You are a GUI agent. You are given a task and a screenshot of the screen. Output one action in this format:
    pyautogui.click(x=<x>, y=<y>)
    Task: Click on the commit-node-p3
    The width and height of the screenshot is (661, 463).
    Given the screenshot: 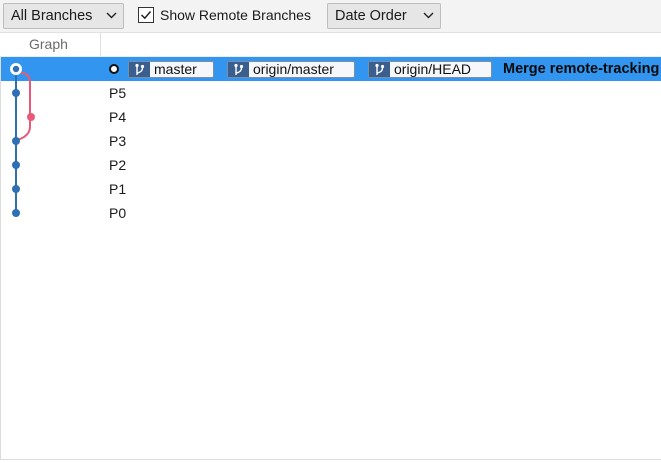 What is the action you would take?
    pyautogui.click(x=16, y=141)
    